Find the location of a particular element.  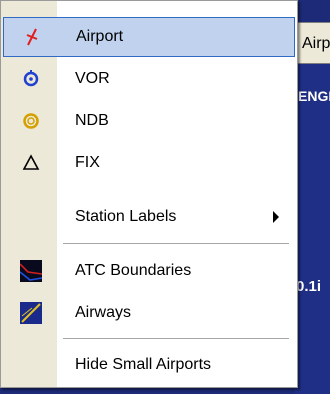

menu-item-atc-boundaries: ATC Boundaries is located at coordinates (149, 271).